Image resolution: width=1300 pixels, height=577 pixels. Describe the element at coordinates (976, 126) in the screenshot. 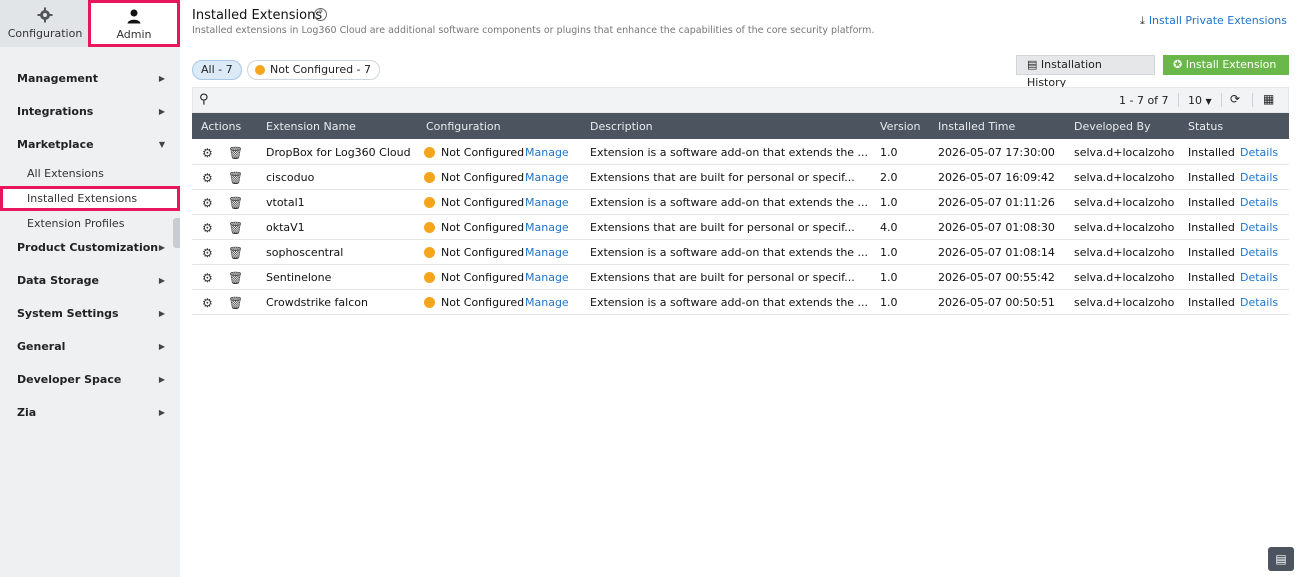

I see `header-installed-time: Installed Time` at that location.